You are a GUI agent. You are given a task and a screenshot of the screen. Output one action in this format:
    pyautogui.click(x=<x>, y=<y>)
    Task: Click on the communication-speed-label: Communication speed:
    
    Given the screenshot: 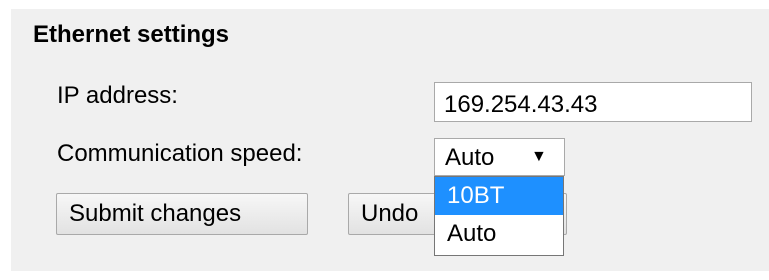 What is the action you would take?
    pyautogui.click(x=180, y=153)
    